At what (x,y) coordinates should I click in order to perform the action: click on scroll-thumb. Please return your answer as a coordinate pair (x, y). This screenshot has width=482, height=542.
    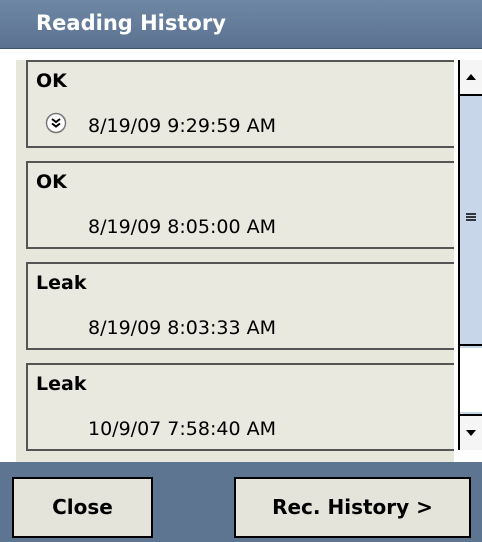
    Looking at the image, I should click on (471, 221).